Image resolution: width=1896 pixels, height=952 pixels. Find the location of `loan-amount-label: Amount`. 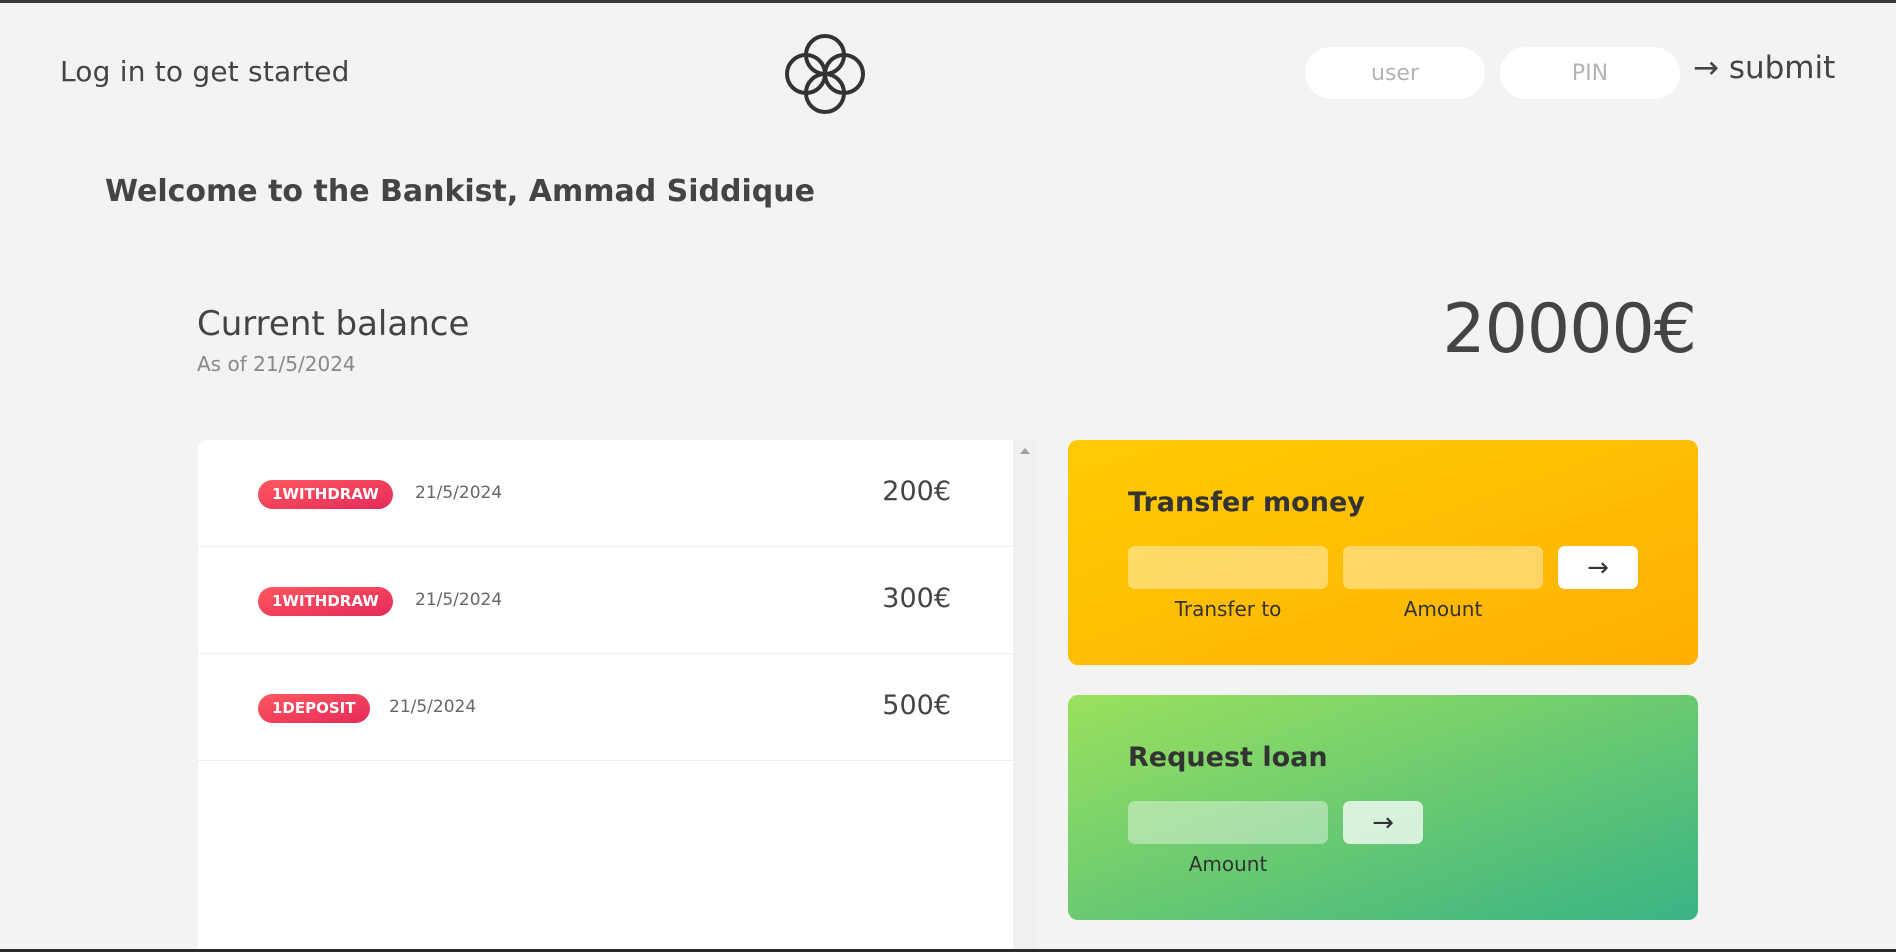

loan-amount-label: Amount is located at coordinates (1228, 864).